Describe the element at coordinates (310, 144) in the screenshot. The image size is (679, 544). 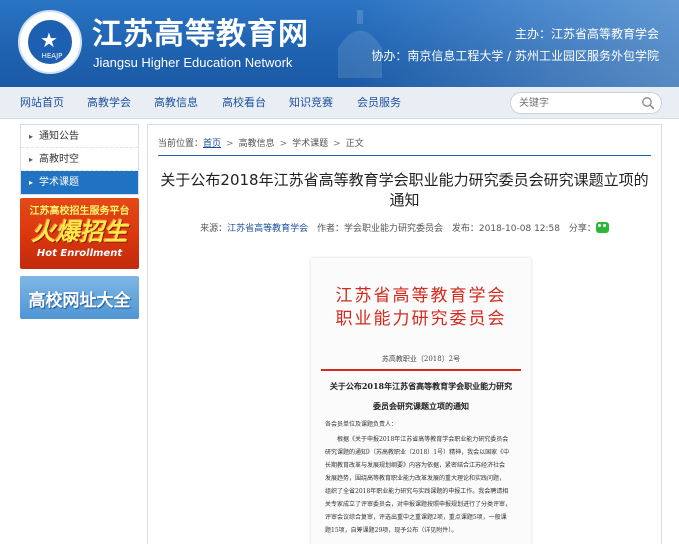
I see `breadcrumb-topics: 学术课题` at that location.